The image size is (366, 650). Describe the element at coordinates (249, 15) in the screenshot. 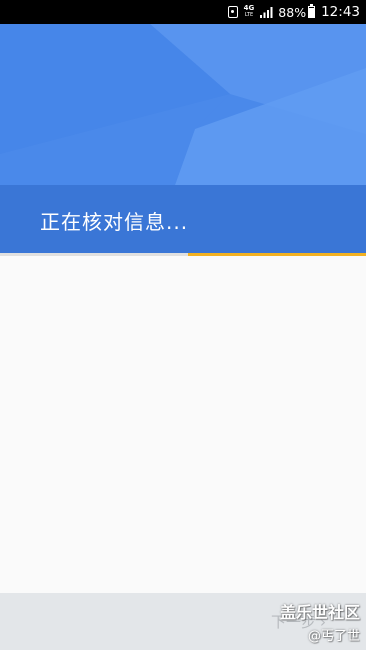

I see `network-subtype: LTE` at that location.